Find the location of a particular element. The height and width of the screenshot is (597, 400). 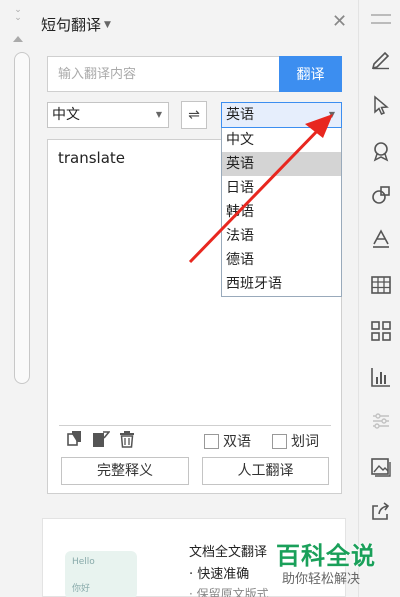

full-definition-button: 完整释义 is located at coordinates (125, 471).